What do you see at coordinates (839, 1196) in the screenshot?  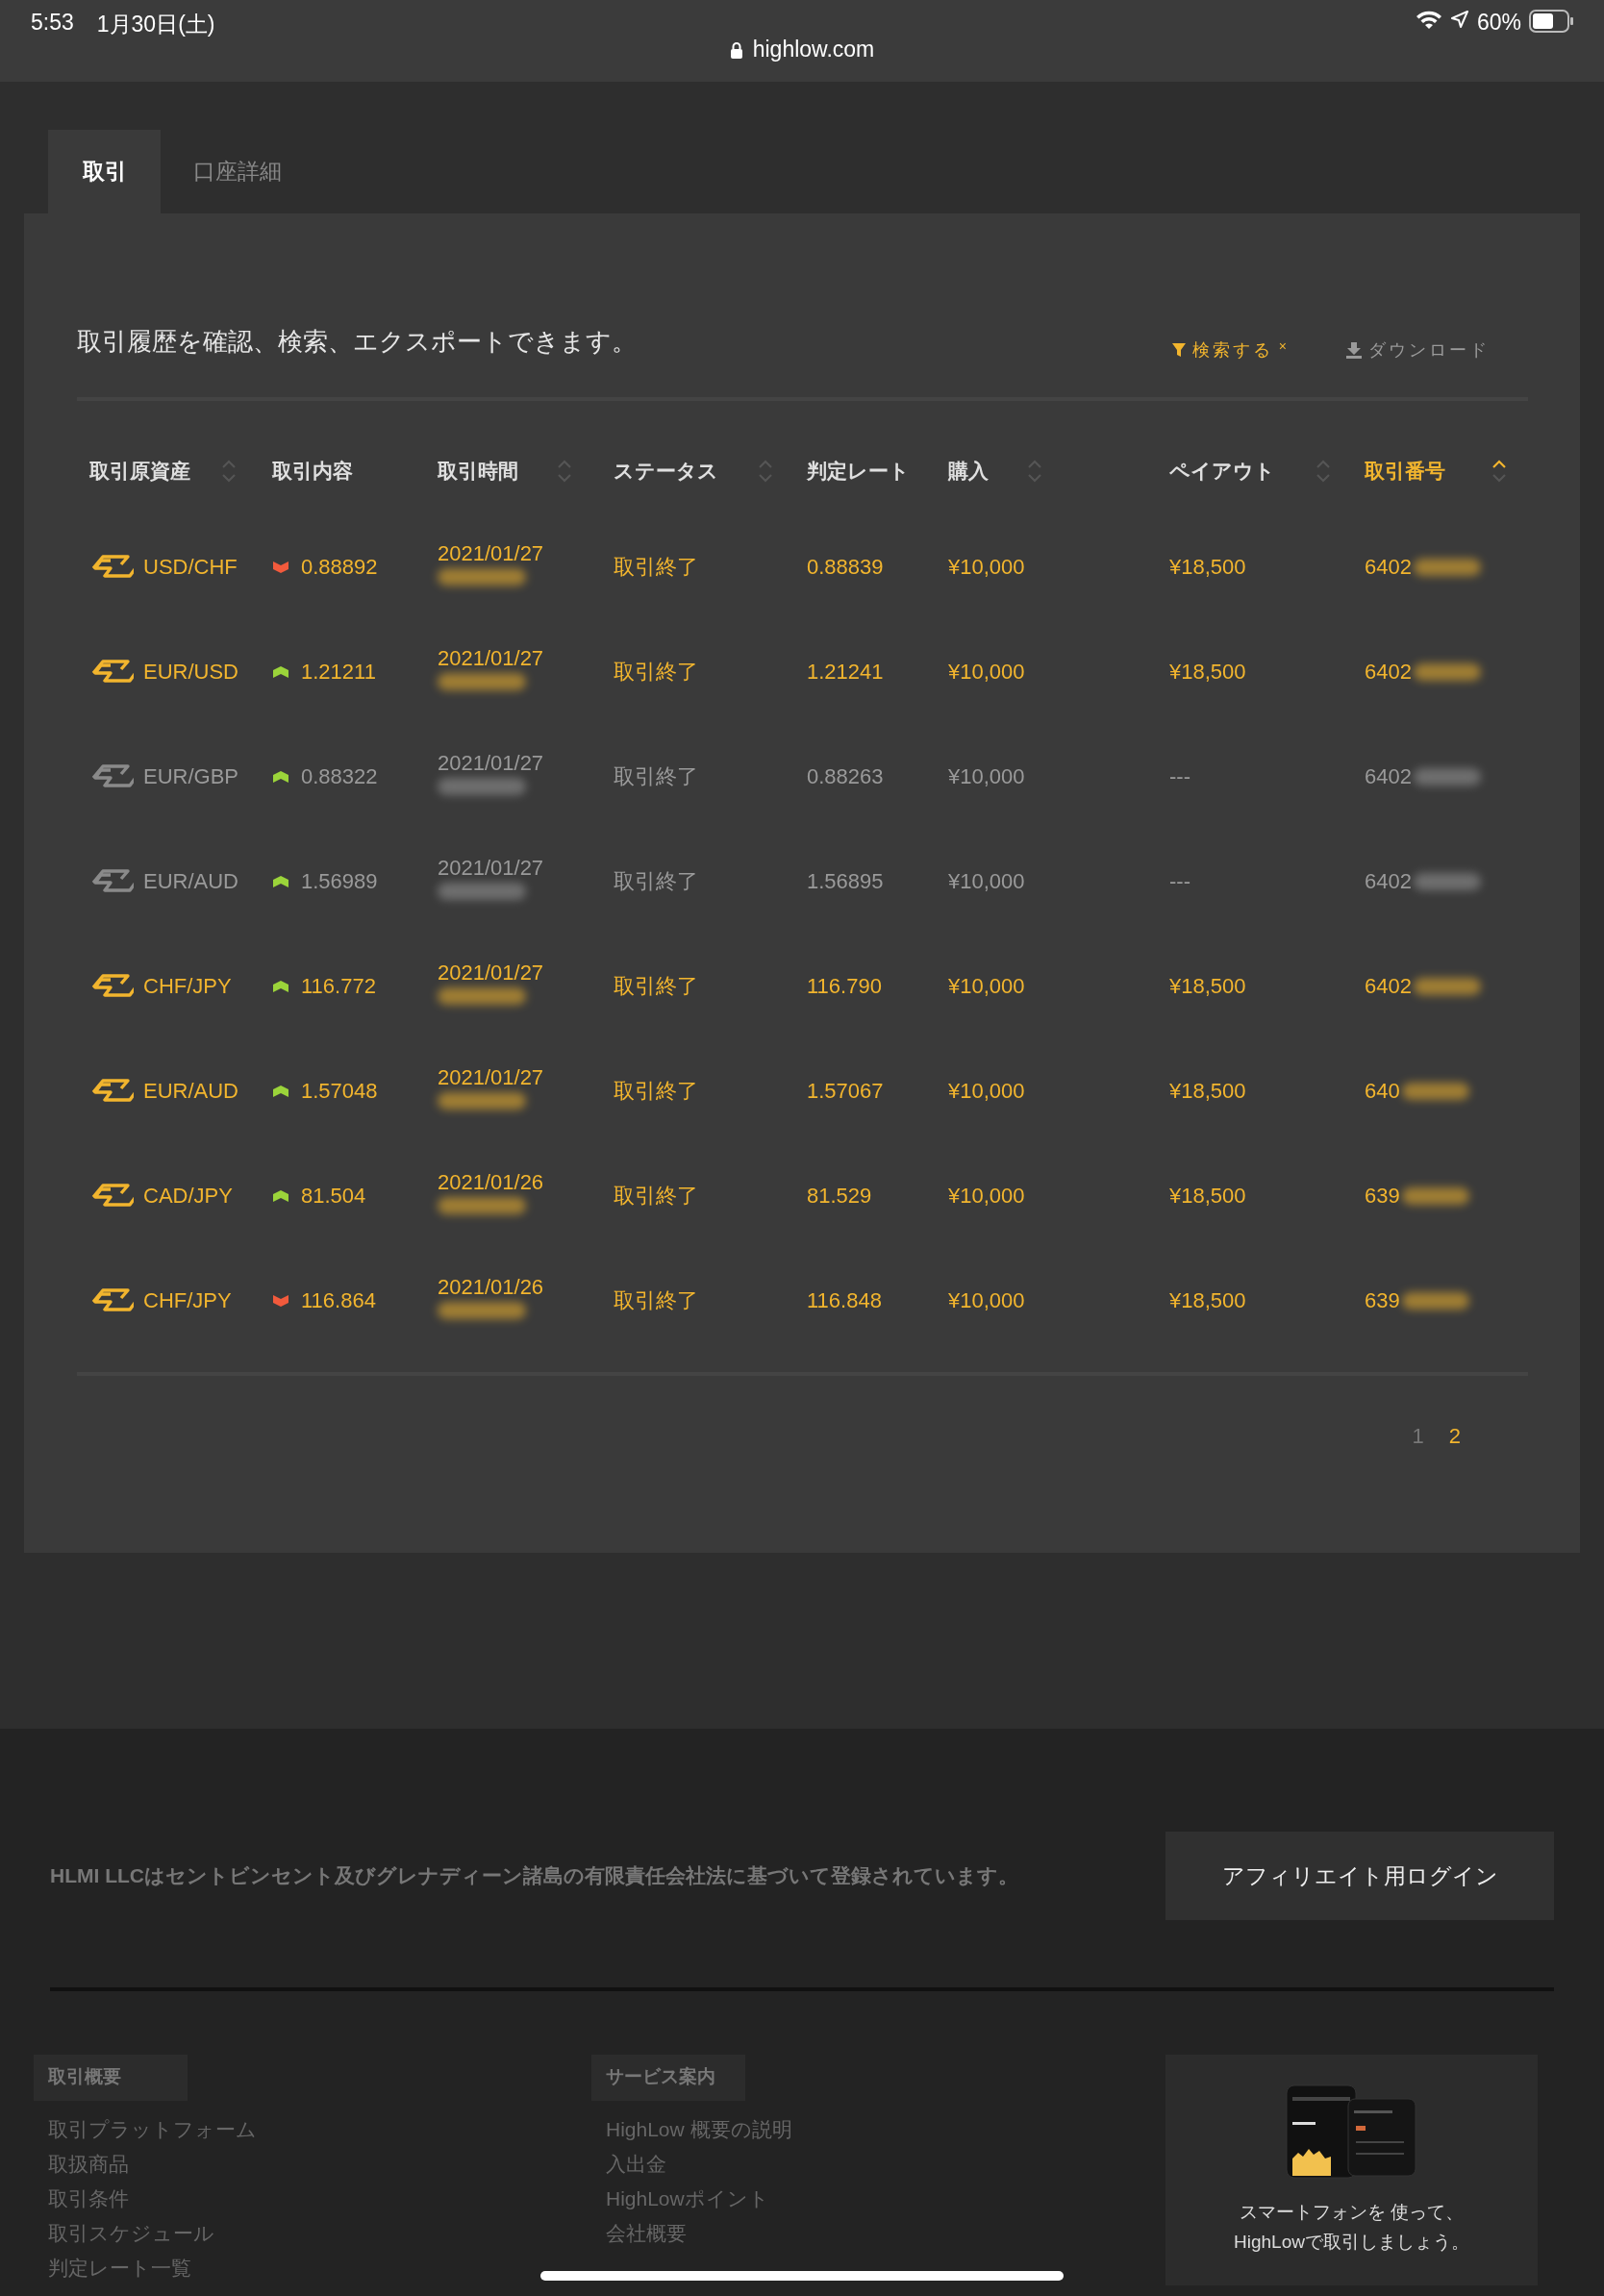 I see `table-cell: 81.529` at bounding box center [839, 1196].